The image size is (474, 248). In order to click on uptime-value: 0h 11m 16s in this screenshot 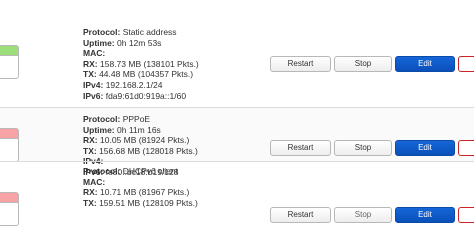, I will do `click(139, 129)`.